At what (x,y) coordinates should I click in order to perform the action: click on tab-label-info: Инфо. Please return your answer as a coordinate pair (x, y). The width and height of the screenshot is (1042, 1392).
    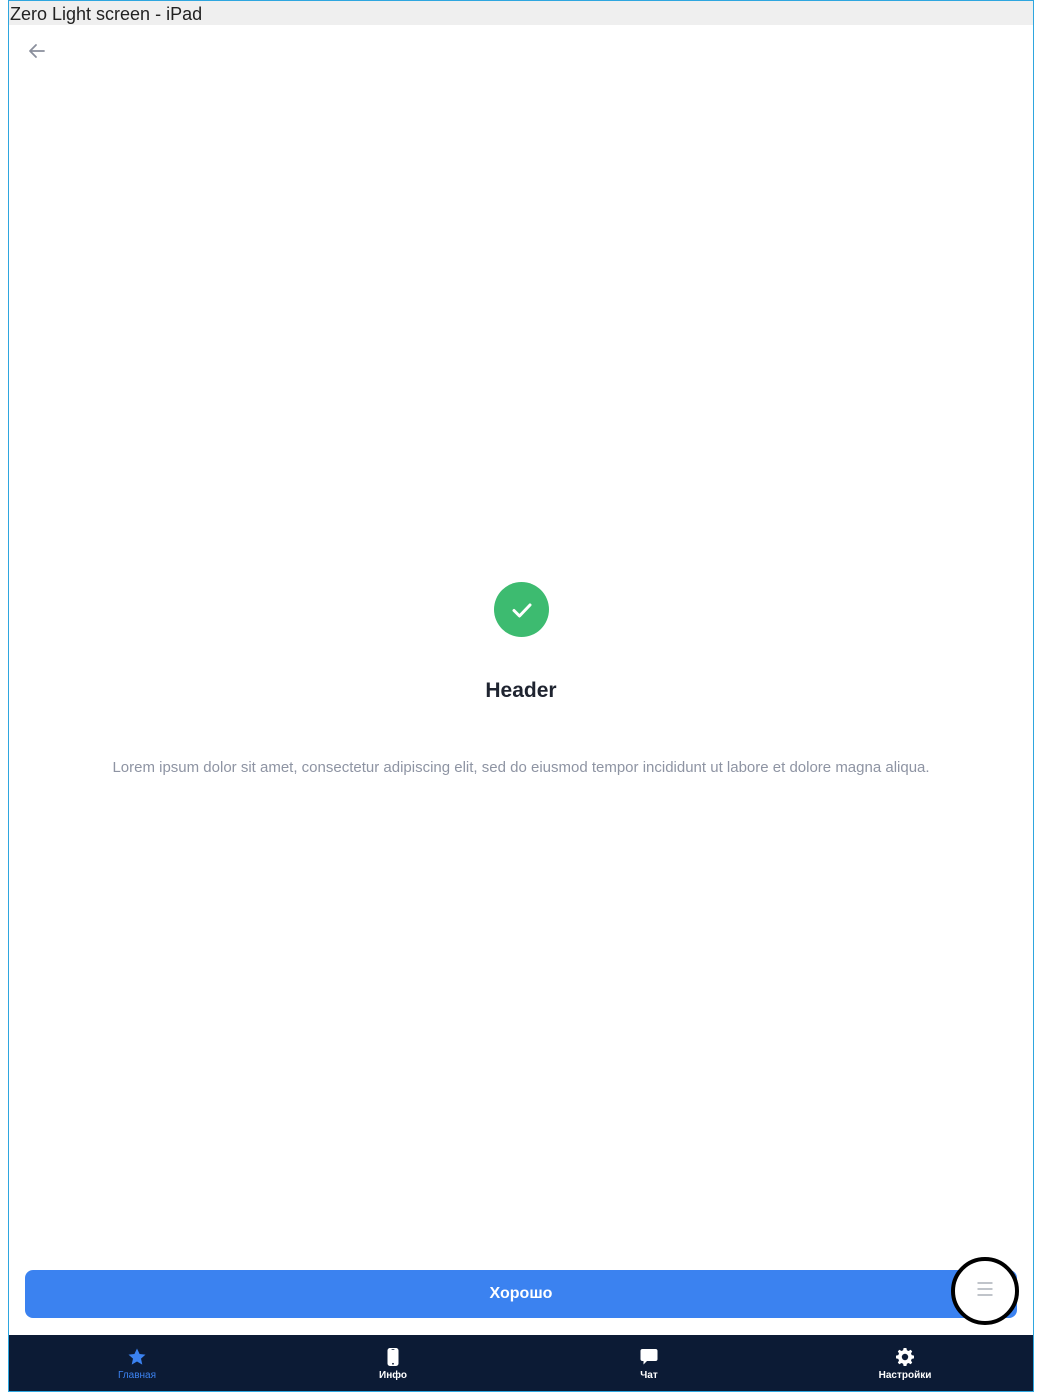
    Looking at the image, I should click on (393, 1375).